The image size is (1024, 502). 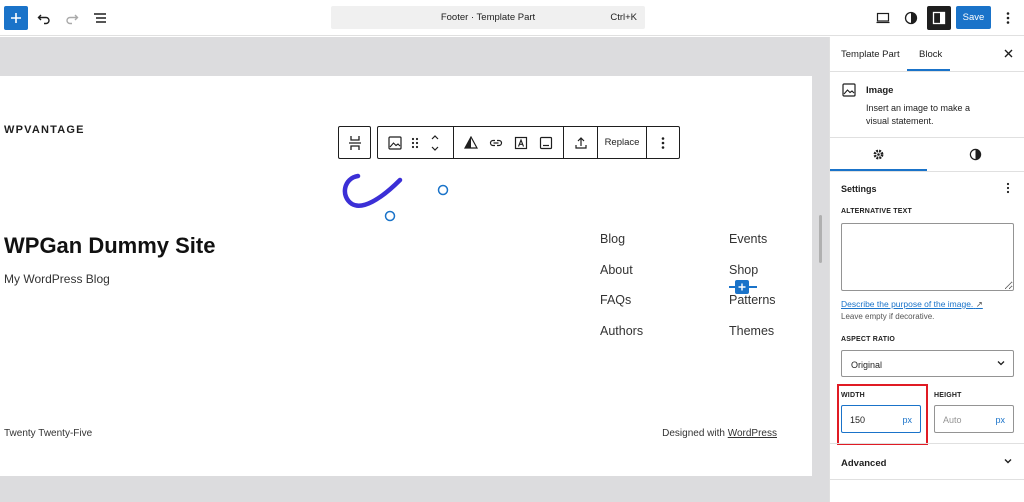 What do you see at coordinates (868, 339) in the screenshot?
I see `aspect-ratio-label: ASPECT RATIO` at bounding box center [868, 339].